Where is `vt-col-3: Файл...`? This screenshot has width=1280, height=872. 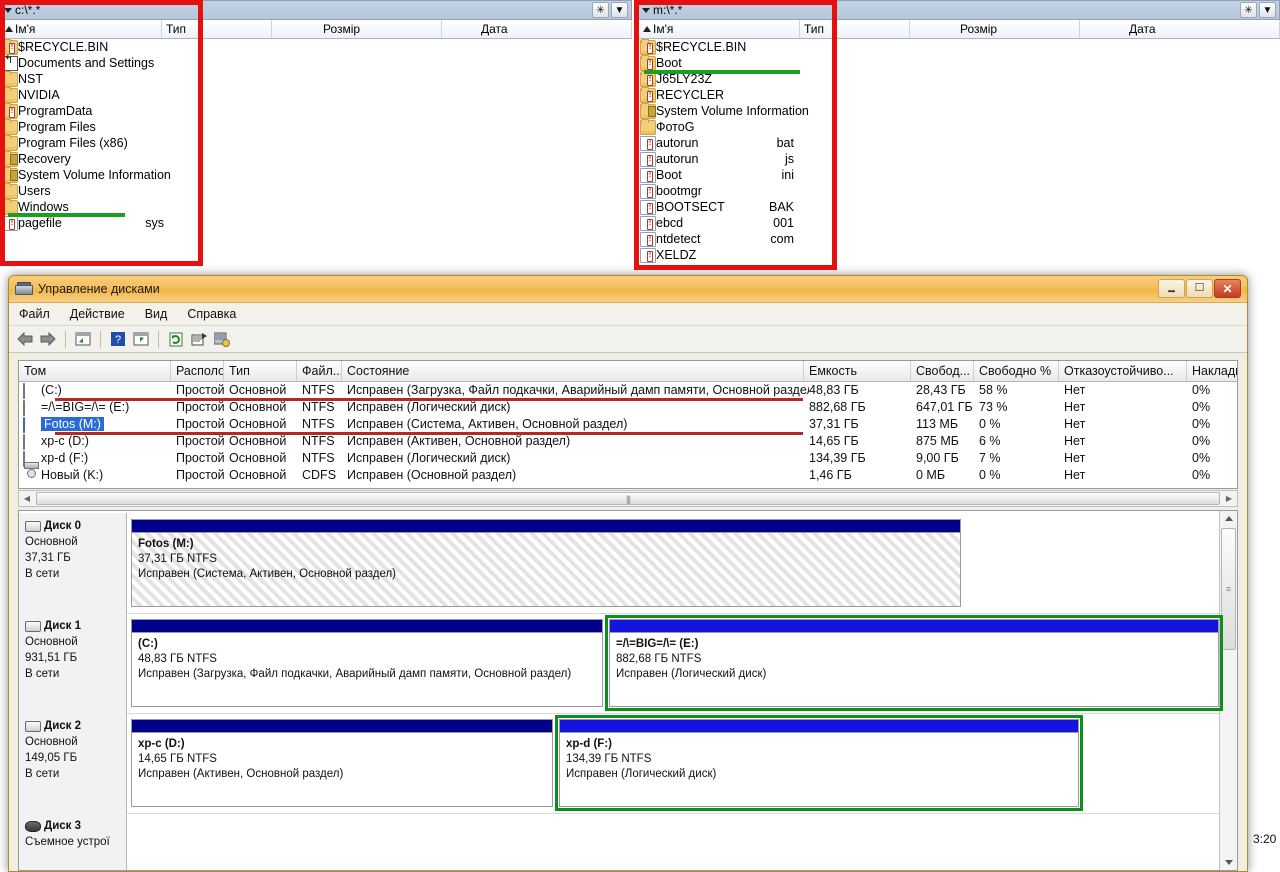 vt-col-3: Файл... is located at coordinates (319, 371).